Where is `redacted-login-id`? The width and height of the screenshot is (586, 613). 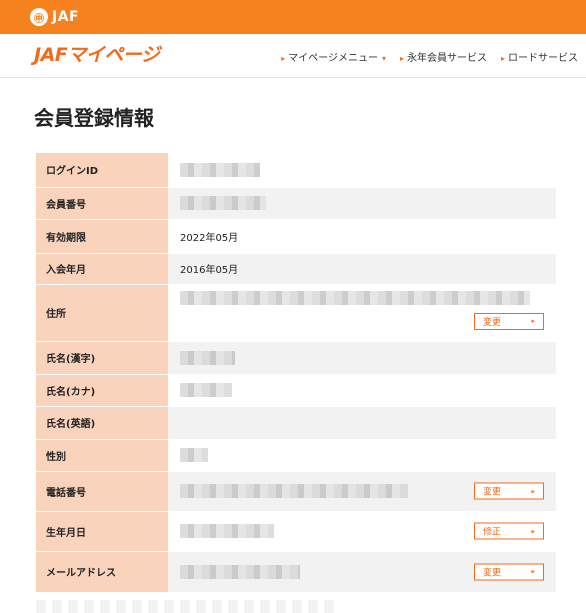 redacted-login-id is located at coordinates (220, 169).